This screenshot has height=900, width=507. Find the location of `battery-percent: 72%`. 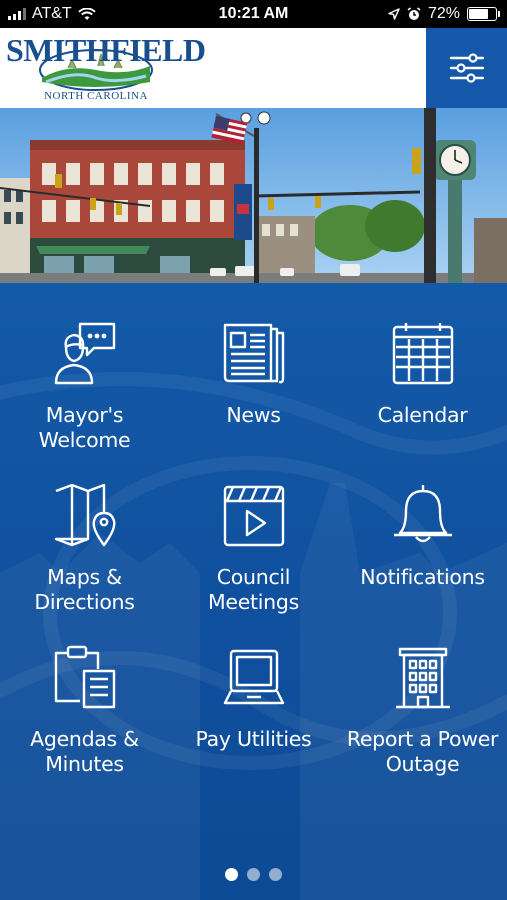

battery-percent: 72% is located at coordinates (443, 13).